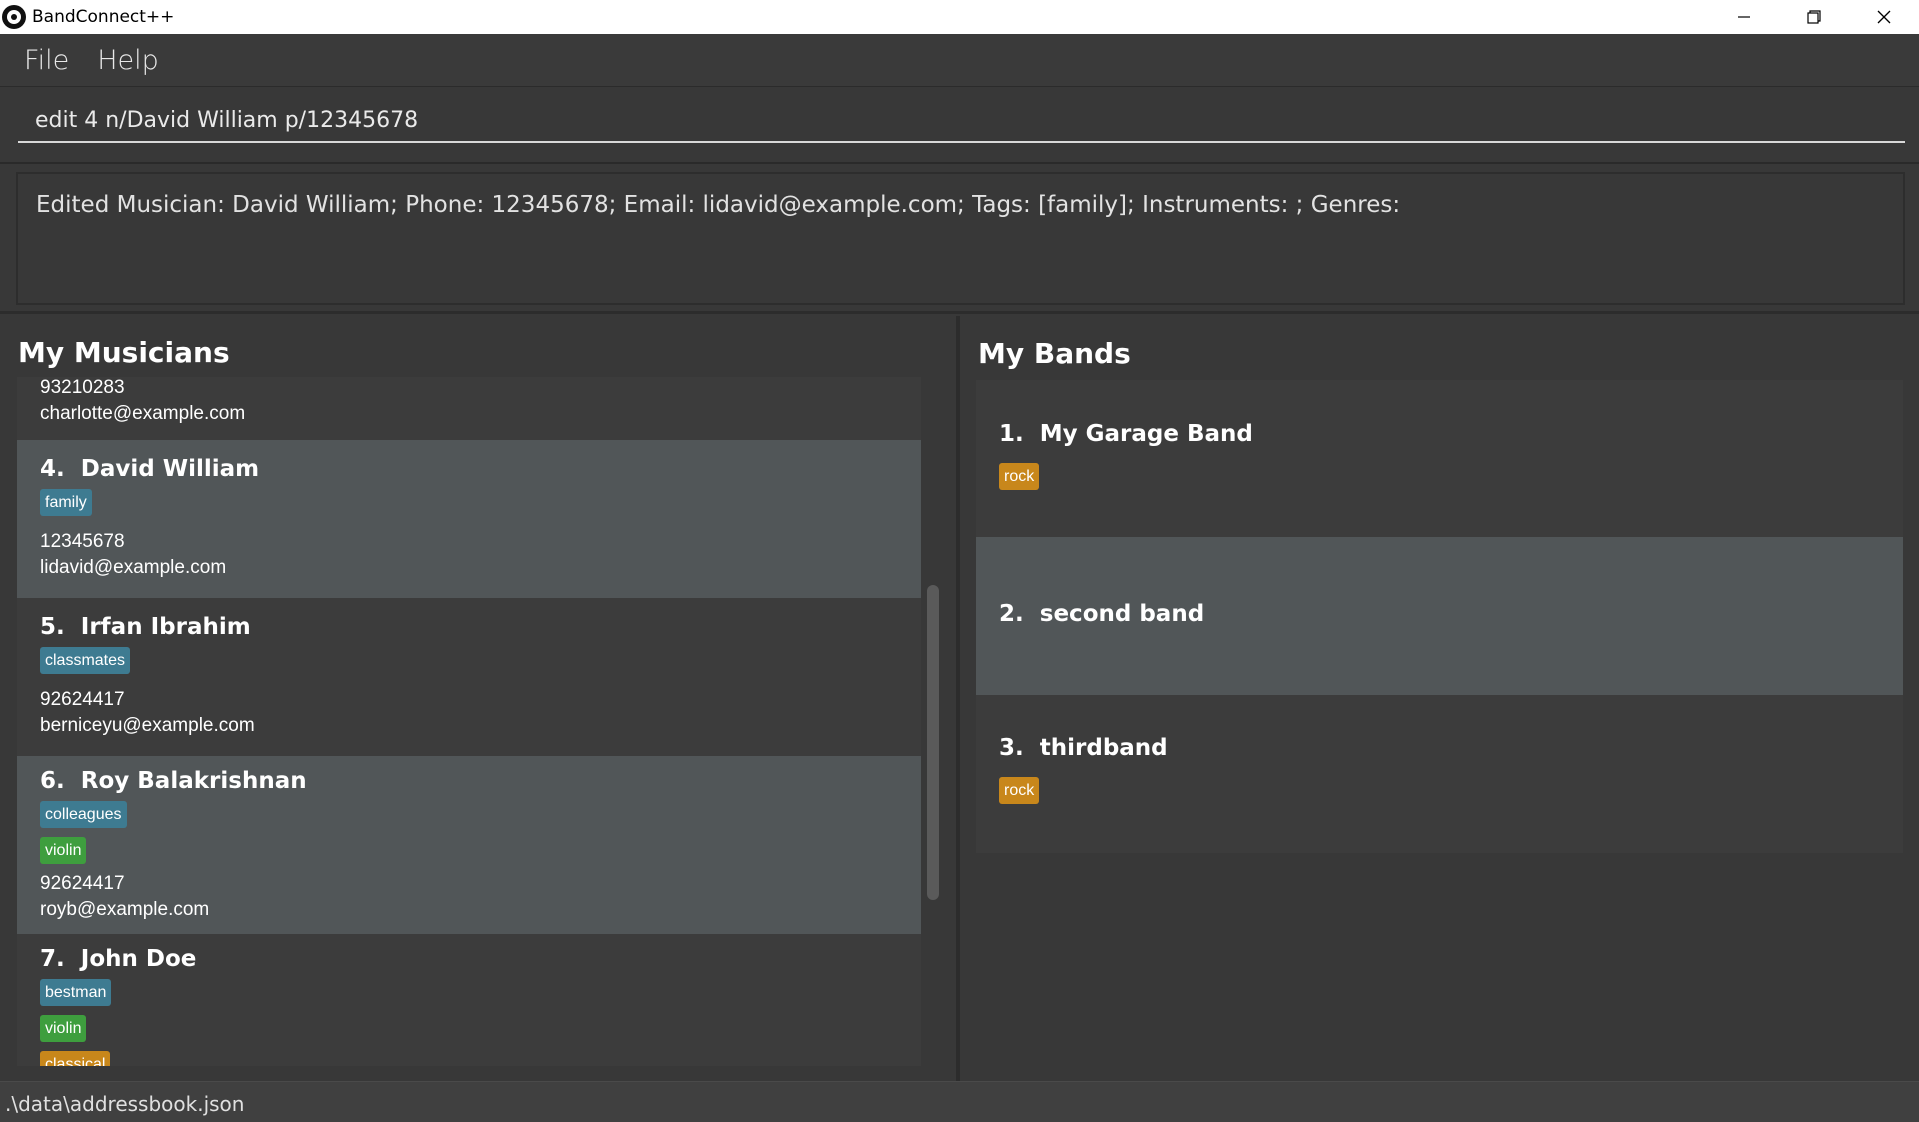  I want to click on band-card-3: 3. thirdband rock, so click(1439, 774).